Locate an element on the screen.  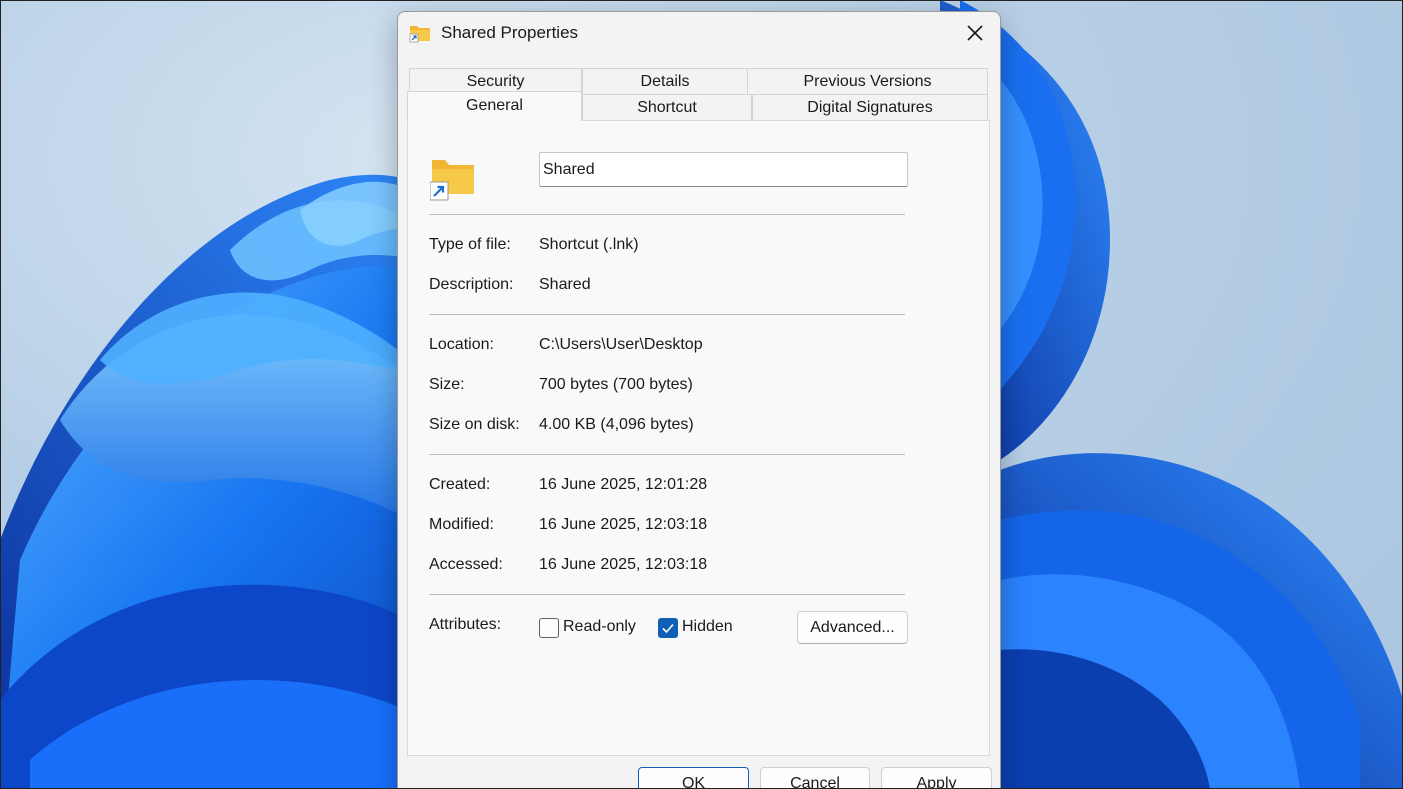
checkmark-icon is located at coordinates (668, 628).